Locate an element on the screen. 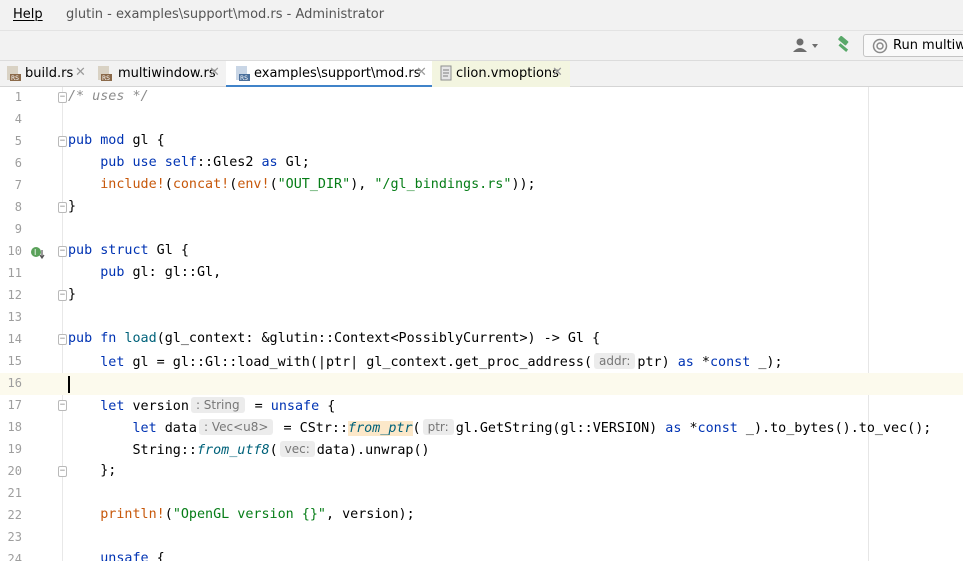 The height and width of the screenshot is (561, 963). code-token: * is located at coordinates (701, 362).